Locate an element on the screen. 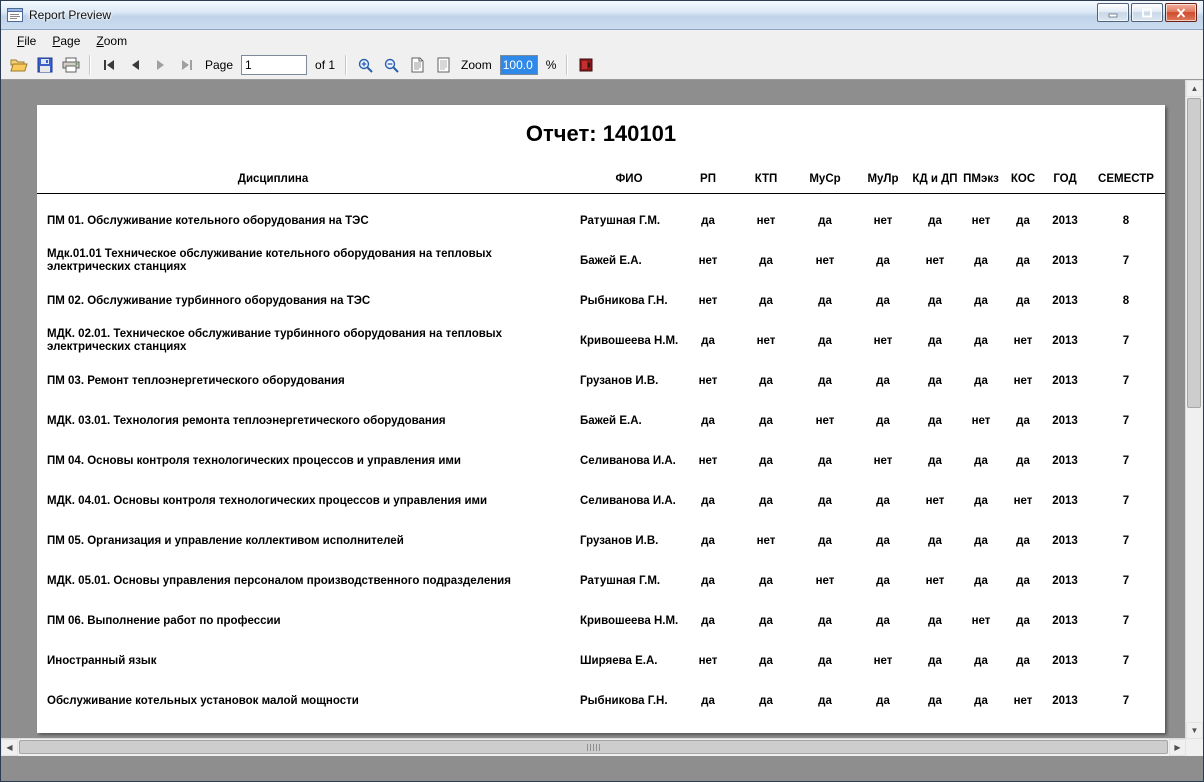 The image size is (1204, 782). menu-file: File is located at coordinates (26, 41).